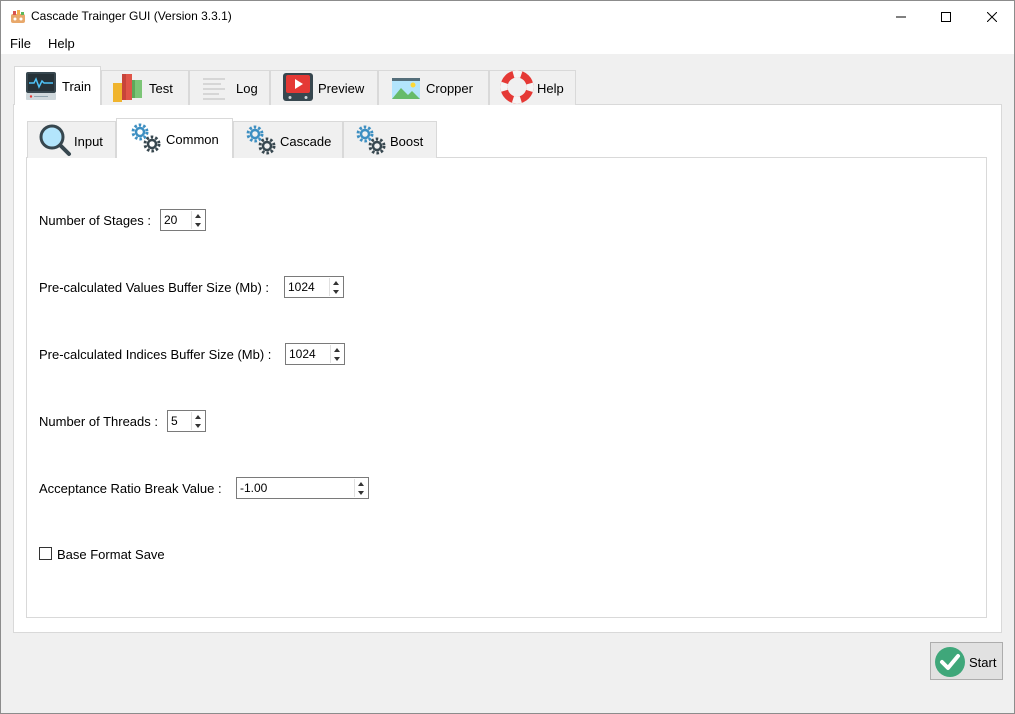  Describe the element at coordinates (983, 662) in the screenshot. I see `start-label: Start` at that location.